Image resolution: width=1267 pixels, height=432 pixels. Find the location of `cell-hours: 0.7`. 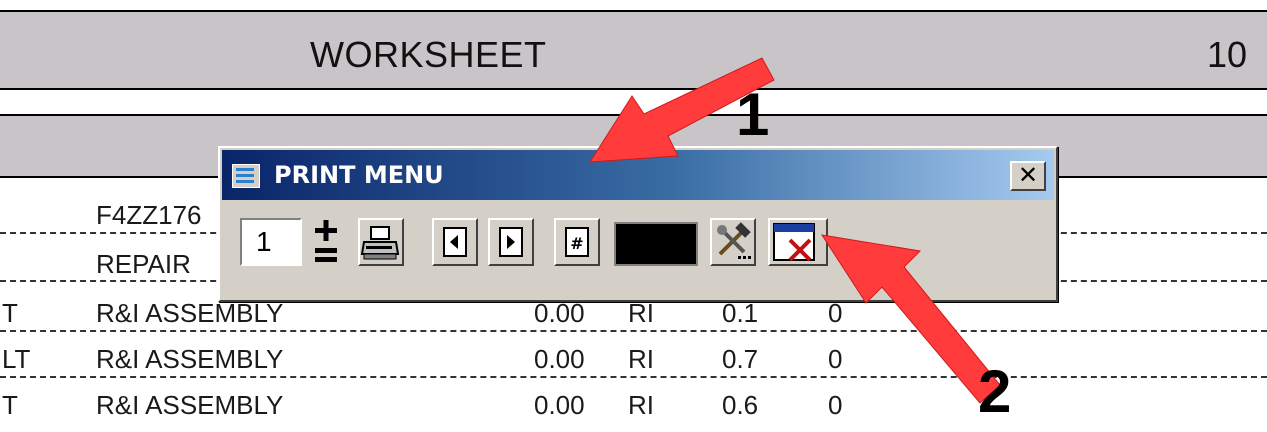

cell-hours: 0.7 is located at coordinates (740, 359).